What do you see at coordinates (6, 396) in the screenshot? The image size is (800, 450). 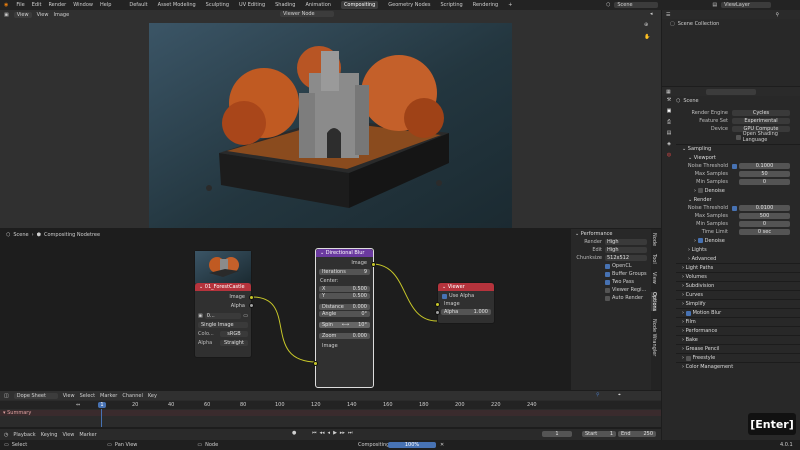 I see `dope-sheet-type-icon: ◫` at bounding box center [6, 396].